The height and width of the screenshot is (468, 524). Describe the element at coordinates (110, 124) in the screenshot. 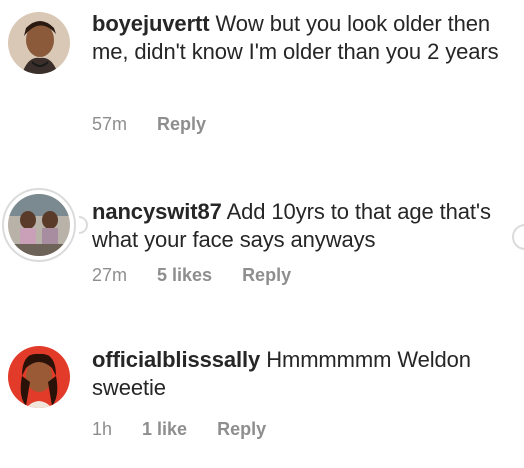

I see `comment-time: 57m` at that location.